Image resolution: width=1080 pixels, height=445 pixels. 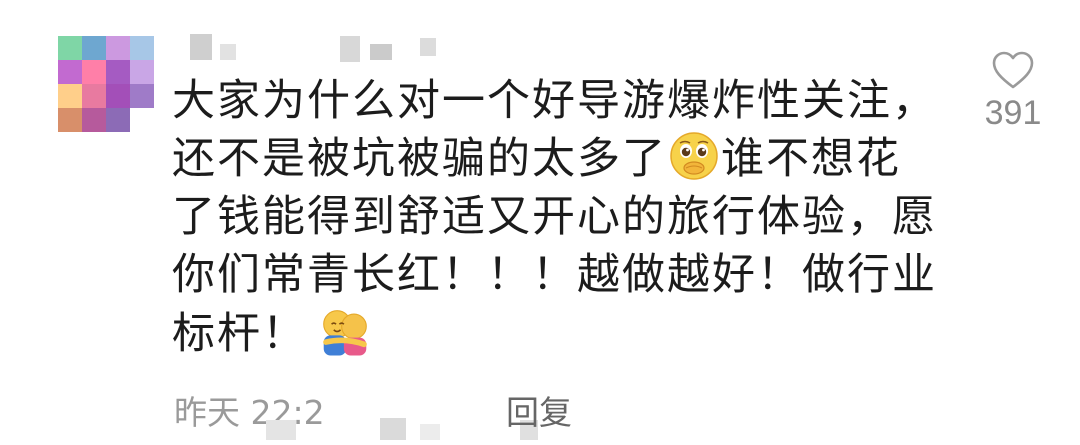 I want to click on comment-line: 还不是被坑被骗的太多了 谁不想花, so click(x=562, y=159).